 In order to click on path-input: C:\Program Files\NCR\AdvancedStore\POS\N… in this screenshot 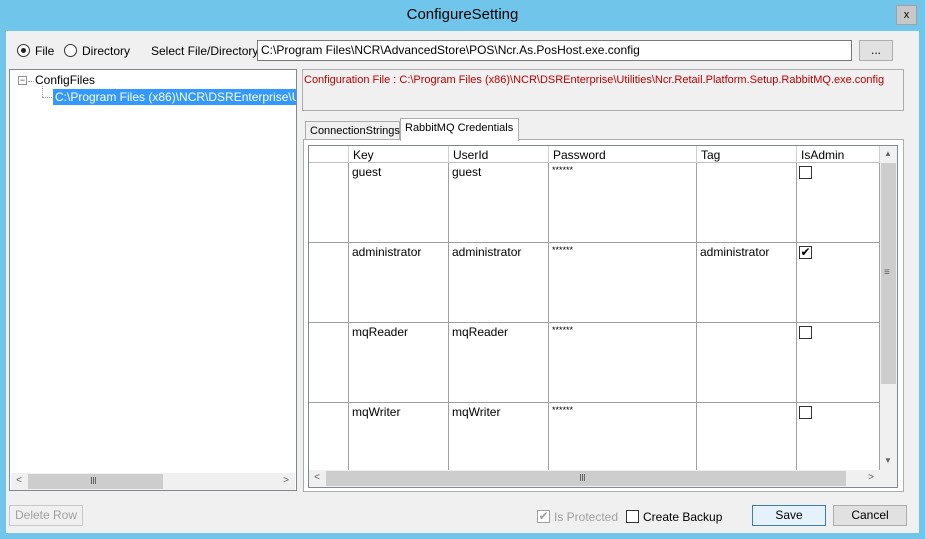, I will do `click(554, 50)`.